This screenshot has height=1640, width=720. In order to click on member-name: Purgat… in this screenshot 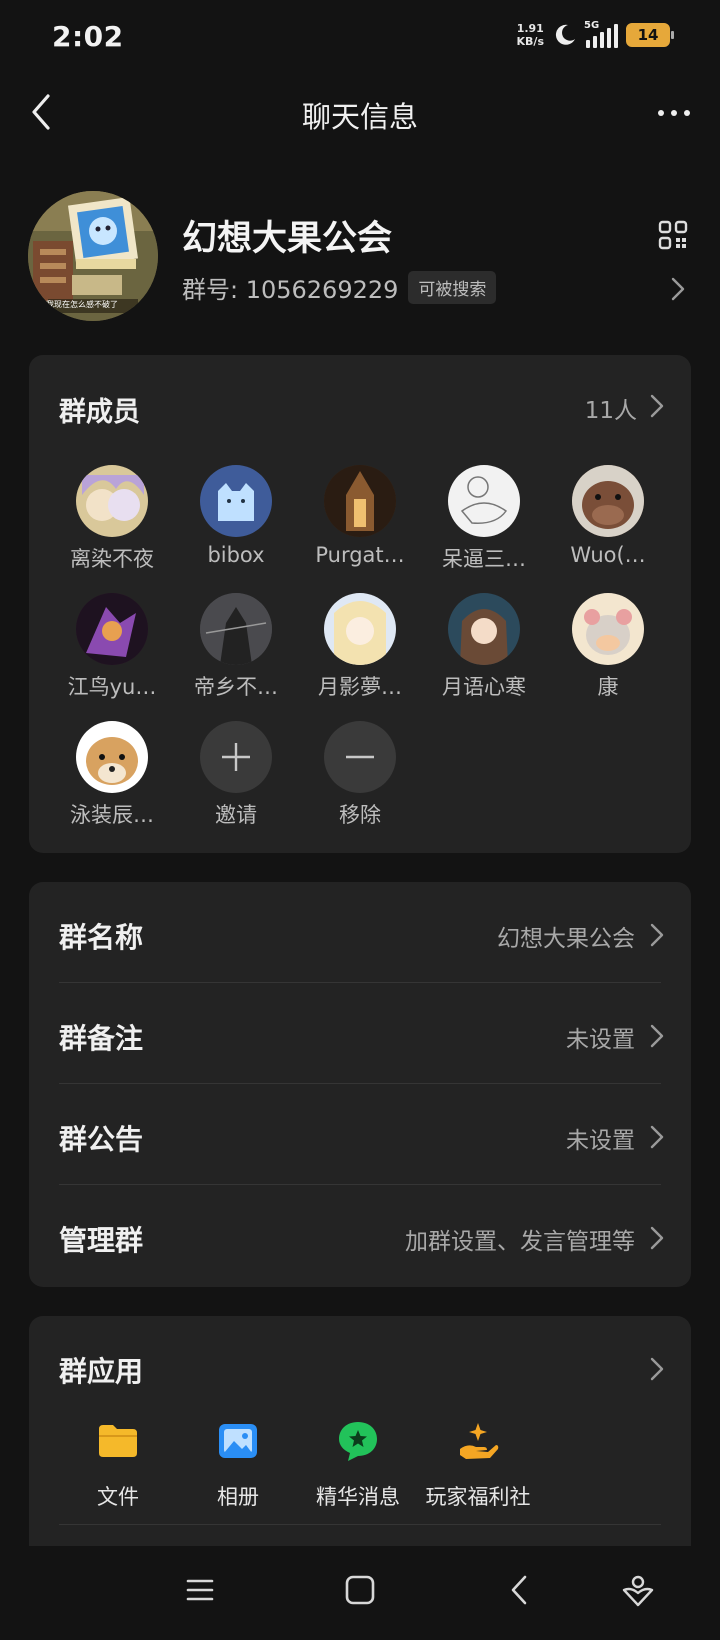, I will do `click(360, 555)`.